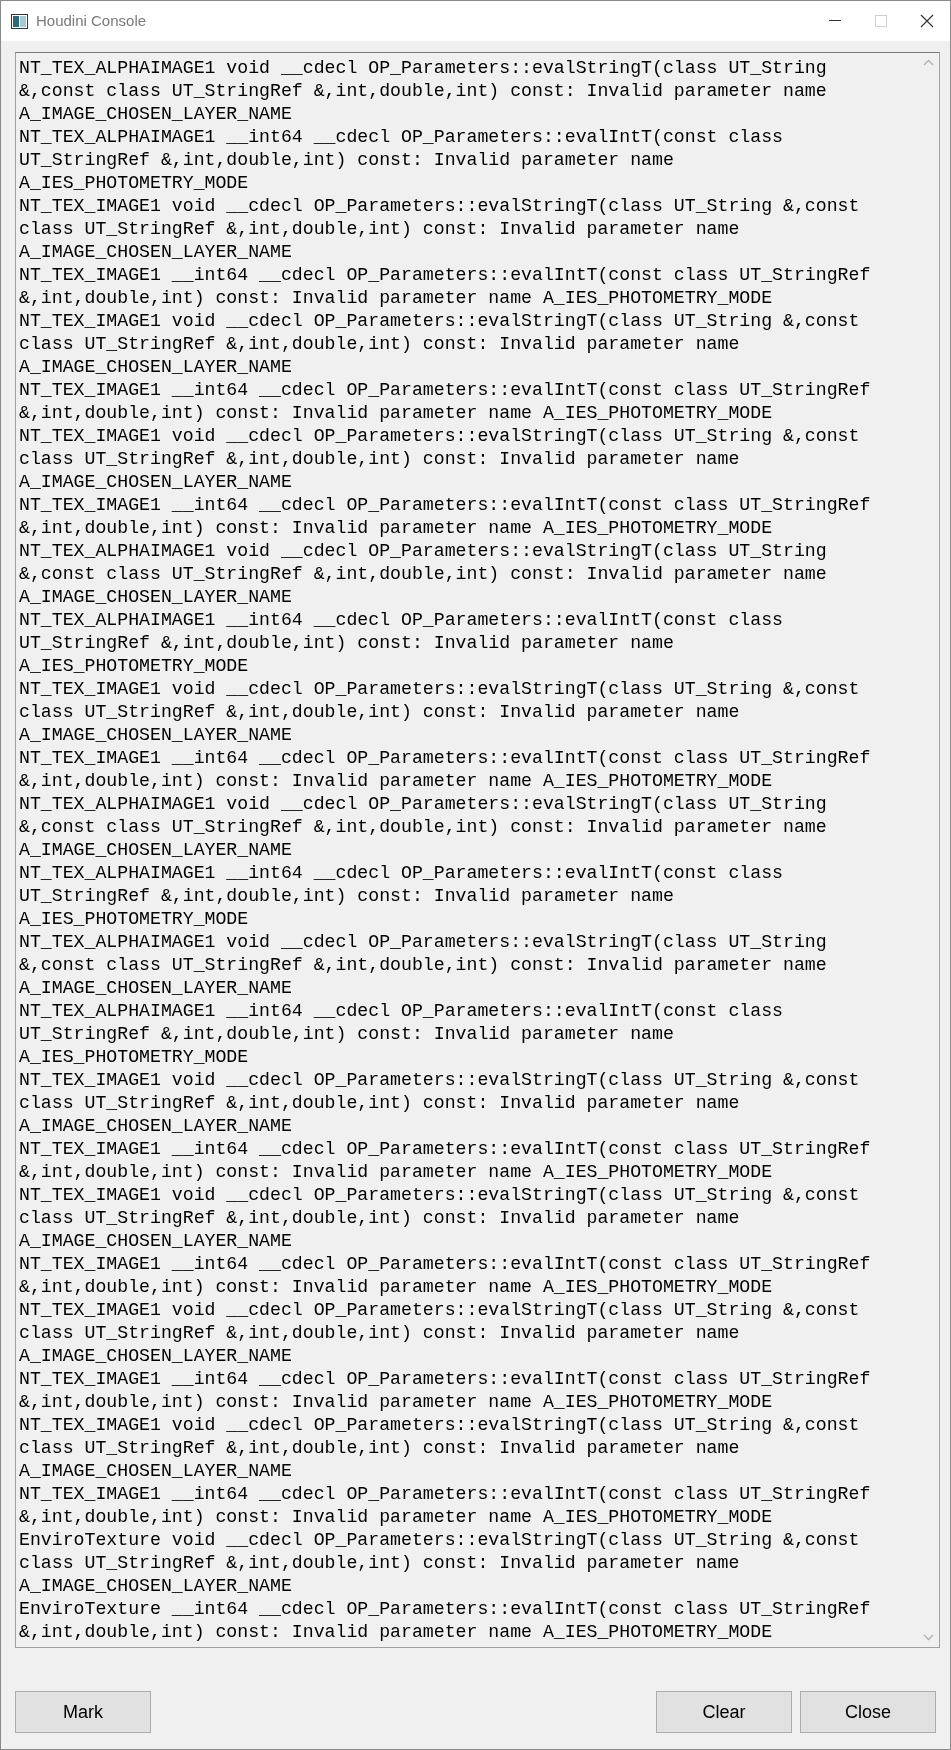 The image size is (951, 1750). Describe the element at coordinates (445, 1621) in the screenshot. I see `log-message: EnviroTexture __int64 __cdecl OP_Parameters::evalIntT(const class UT_StringRef &,int,double,int) const: Invalid parameter name A_IES_PHOTOMETRY_MODE` at that location.